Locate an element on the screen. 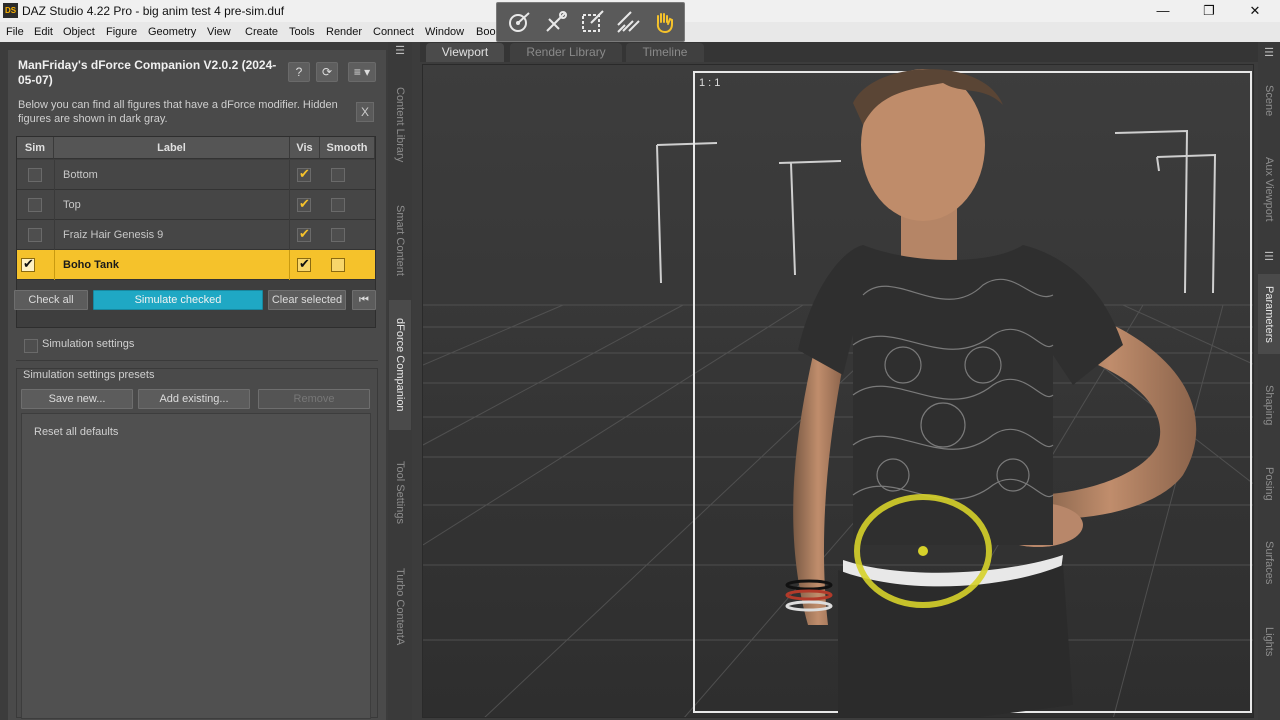 This screenshot has height=720, width=1280. tab-timeline: Timeline is located at coordinates (665, 52).